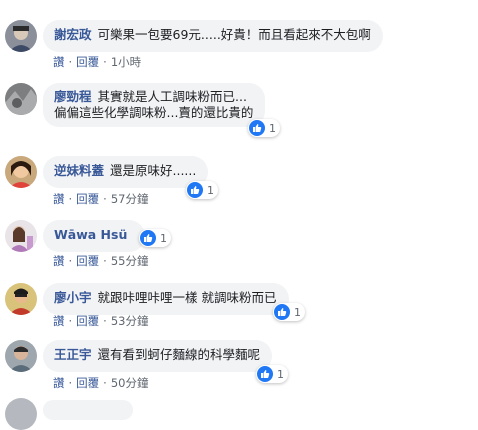 This screenshot has width=478, height=430. Describe the element at coordinates (73, 34) in the screenshot. I see `commenter-name: 謝宏政` at that location.